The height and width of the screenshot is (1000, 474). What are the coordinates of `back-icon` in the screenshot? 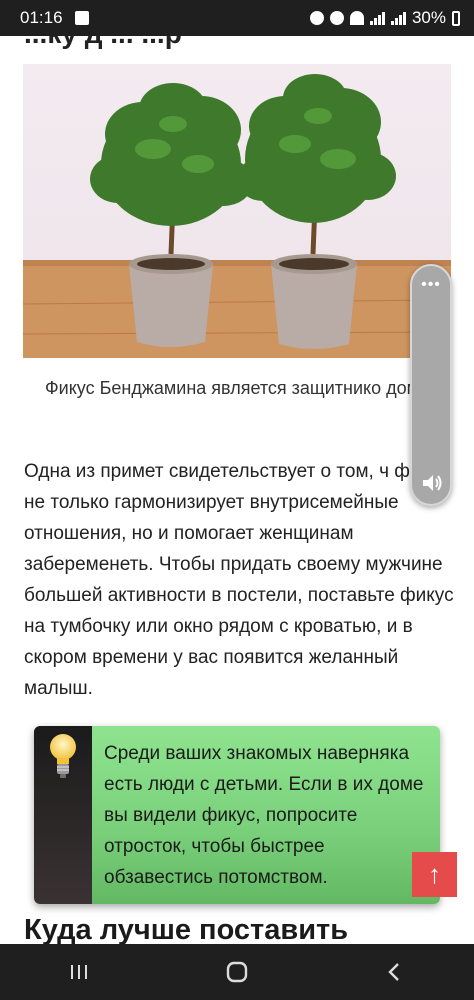 It's located at (395, 972).